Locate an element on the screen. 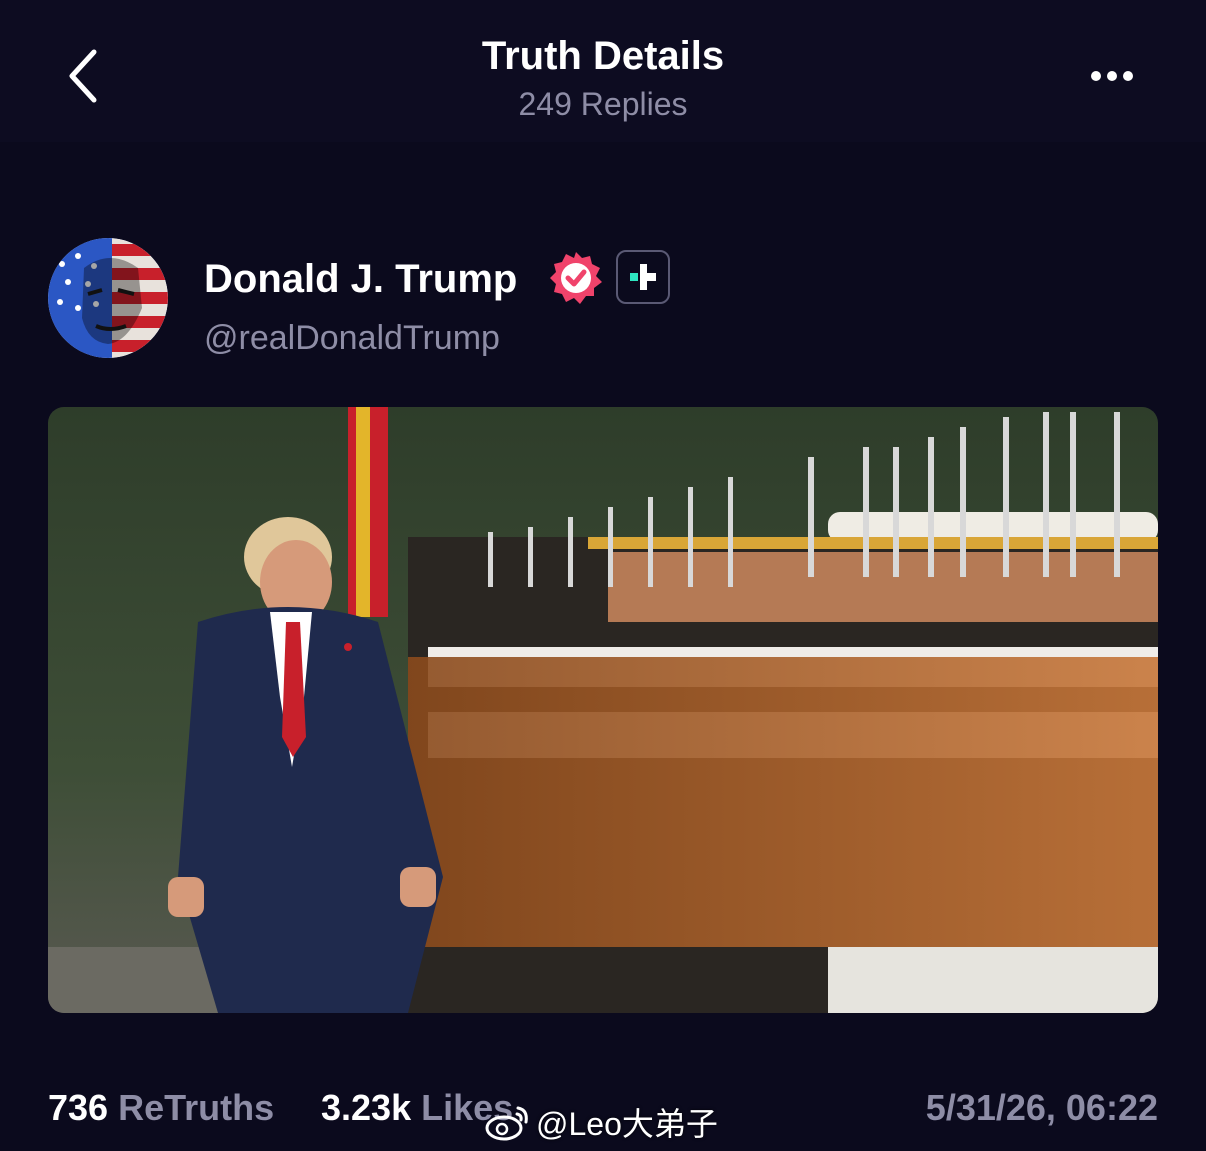 This screenshot has width=1206, height=1151. weibo-logo-icon is located at coordinates (506, 1123).